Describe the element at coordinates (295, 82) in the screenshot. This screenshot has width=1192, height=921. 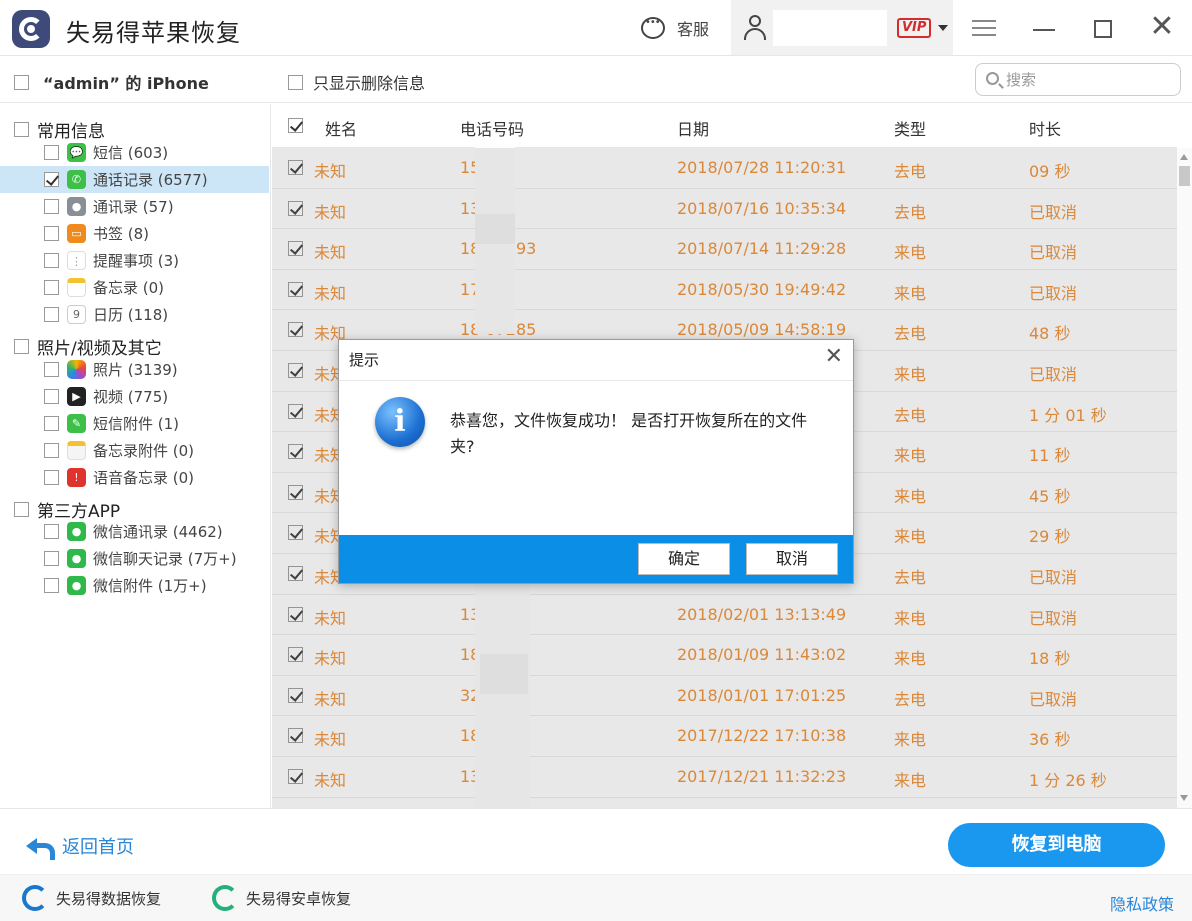
I see `only-deleted-checkbox` at that location.